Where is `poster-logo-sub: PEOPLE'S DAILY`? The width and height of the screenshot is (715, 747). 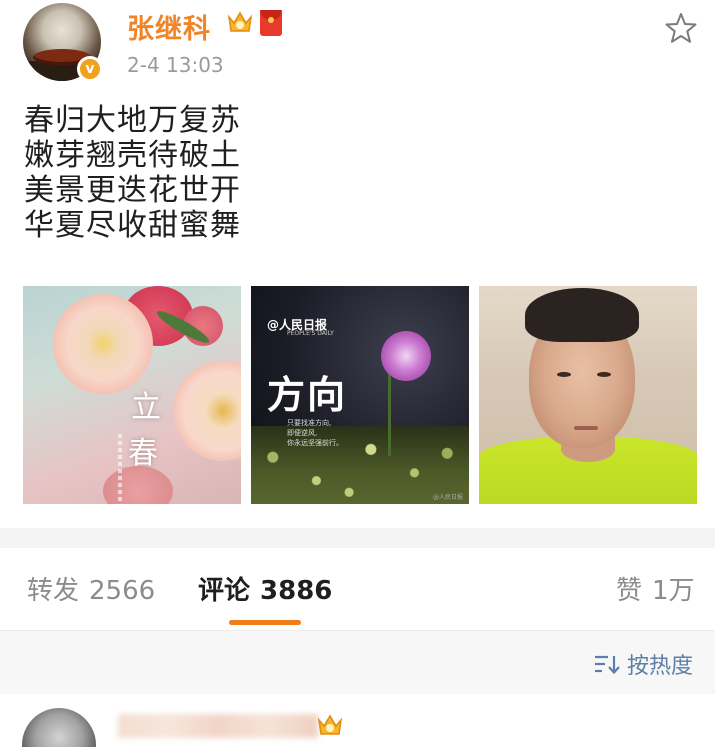 poster-logo-sub: PEOPLE'S DAILY is located at coordinates (310, 333).